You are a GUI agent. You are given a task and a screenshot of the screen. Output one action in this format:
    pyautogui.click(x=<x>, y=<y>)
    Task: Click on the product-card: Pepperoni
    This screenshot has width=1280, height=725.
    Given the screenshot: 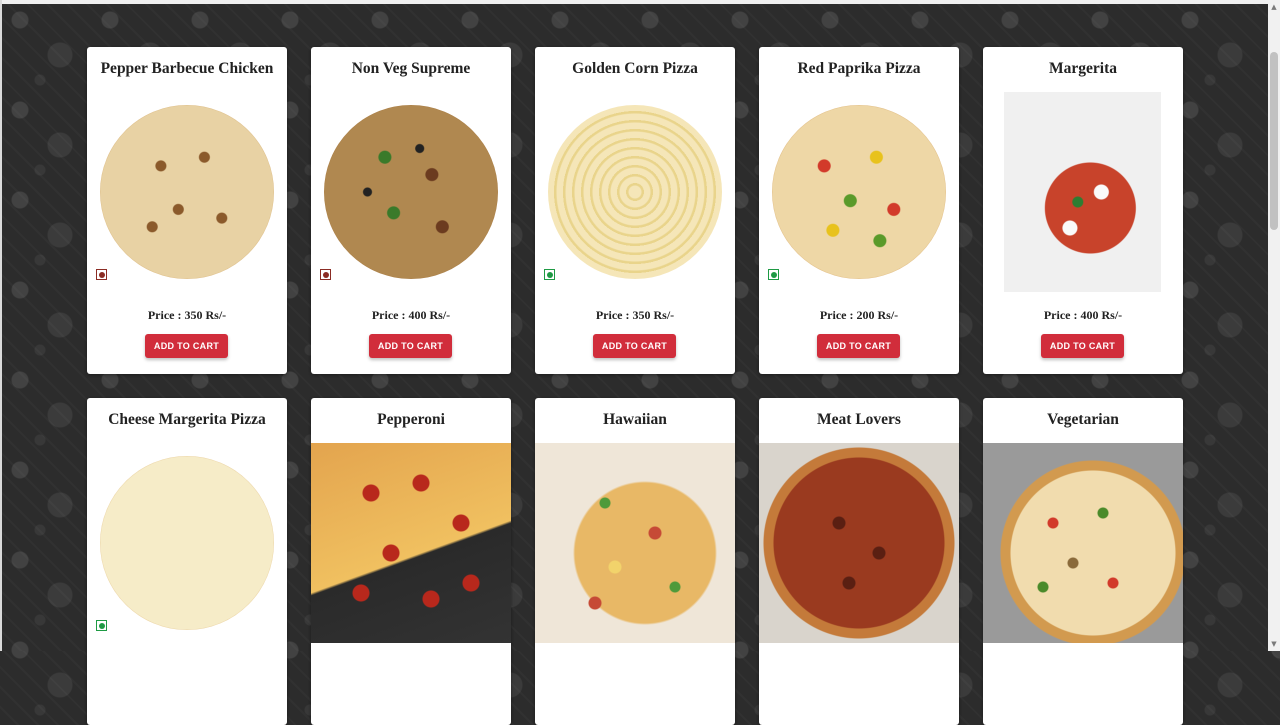 What is the action you would take?
    pyautogui.click(x=411, y=561)
    